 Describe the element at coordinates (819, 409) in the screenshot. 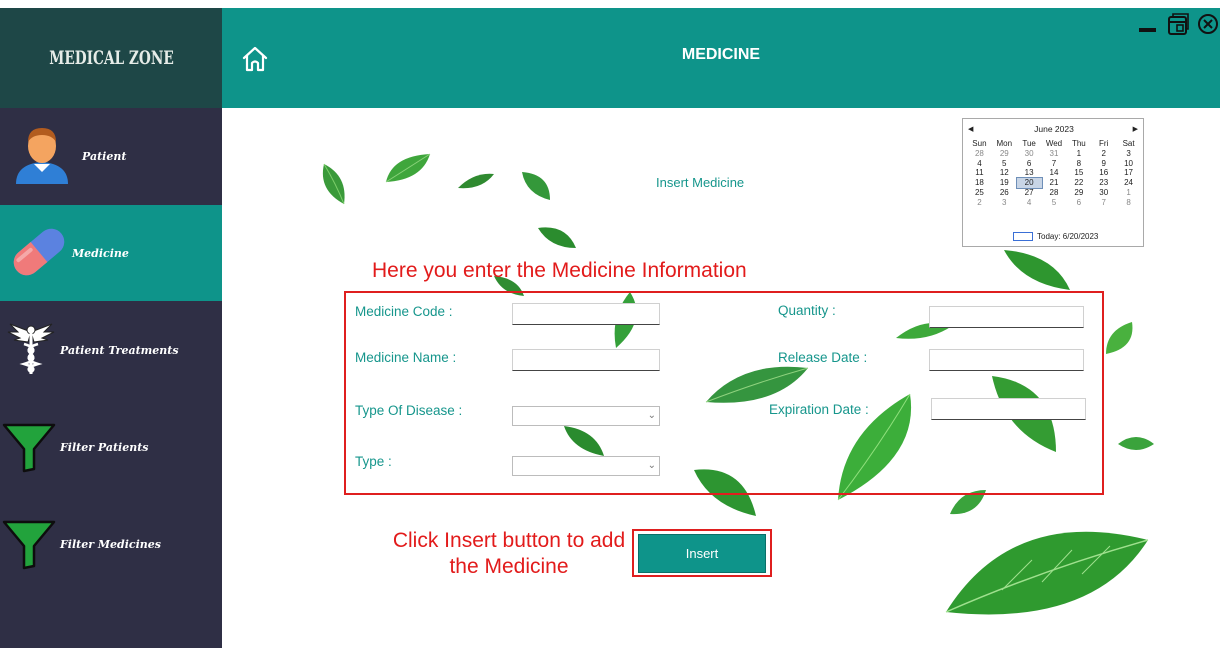

I see `expiration-date-label: Expiration Date :` at that location.